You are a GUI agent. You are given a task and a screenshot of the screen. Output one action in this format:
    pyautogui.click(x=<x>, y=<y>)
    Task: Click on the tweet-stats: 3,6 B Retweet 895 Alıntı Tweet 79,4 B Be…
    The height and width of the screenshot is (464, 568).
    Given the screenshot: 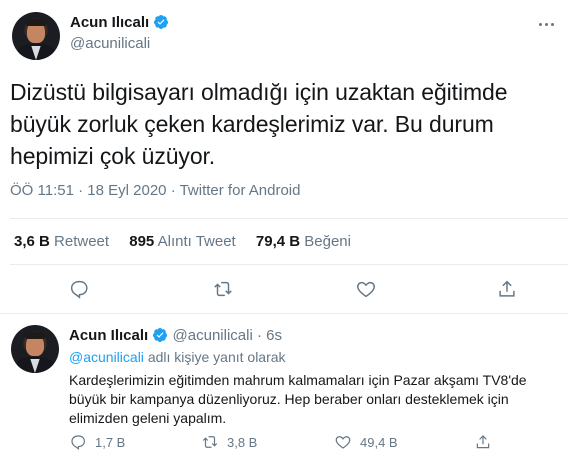 What is the action you would take?
    pyautogui.click(x=190, y=241)
    